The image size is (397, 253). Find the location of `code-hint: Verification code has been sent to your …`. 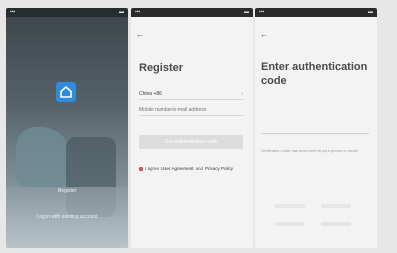

code-hint: Verification code has been sent to your … is located at coordinates (309, 150).